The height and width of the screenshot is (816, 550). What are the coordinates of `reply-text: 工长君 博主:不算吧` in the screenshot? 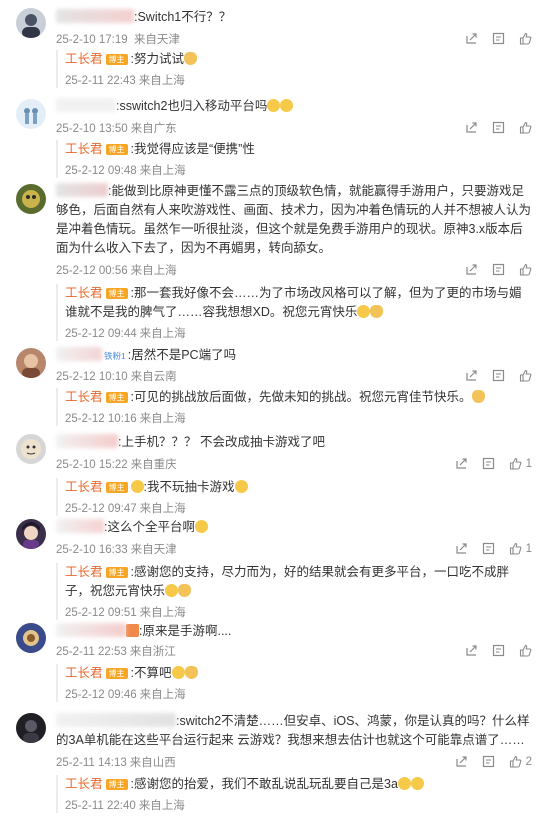 It's located at (298, 673).